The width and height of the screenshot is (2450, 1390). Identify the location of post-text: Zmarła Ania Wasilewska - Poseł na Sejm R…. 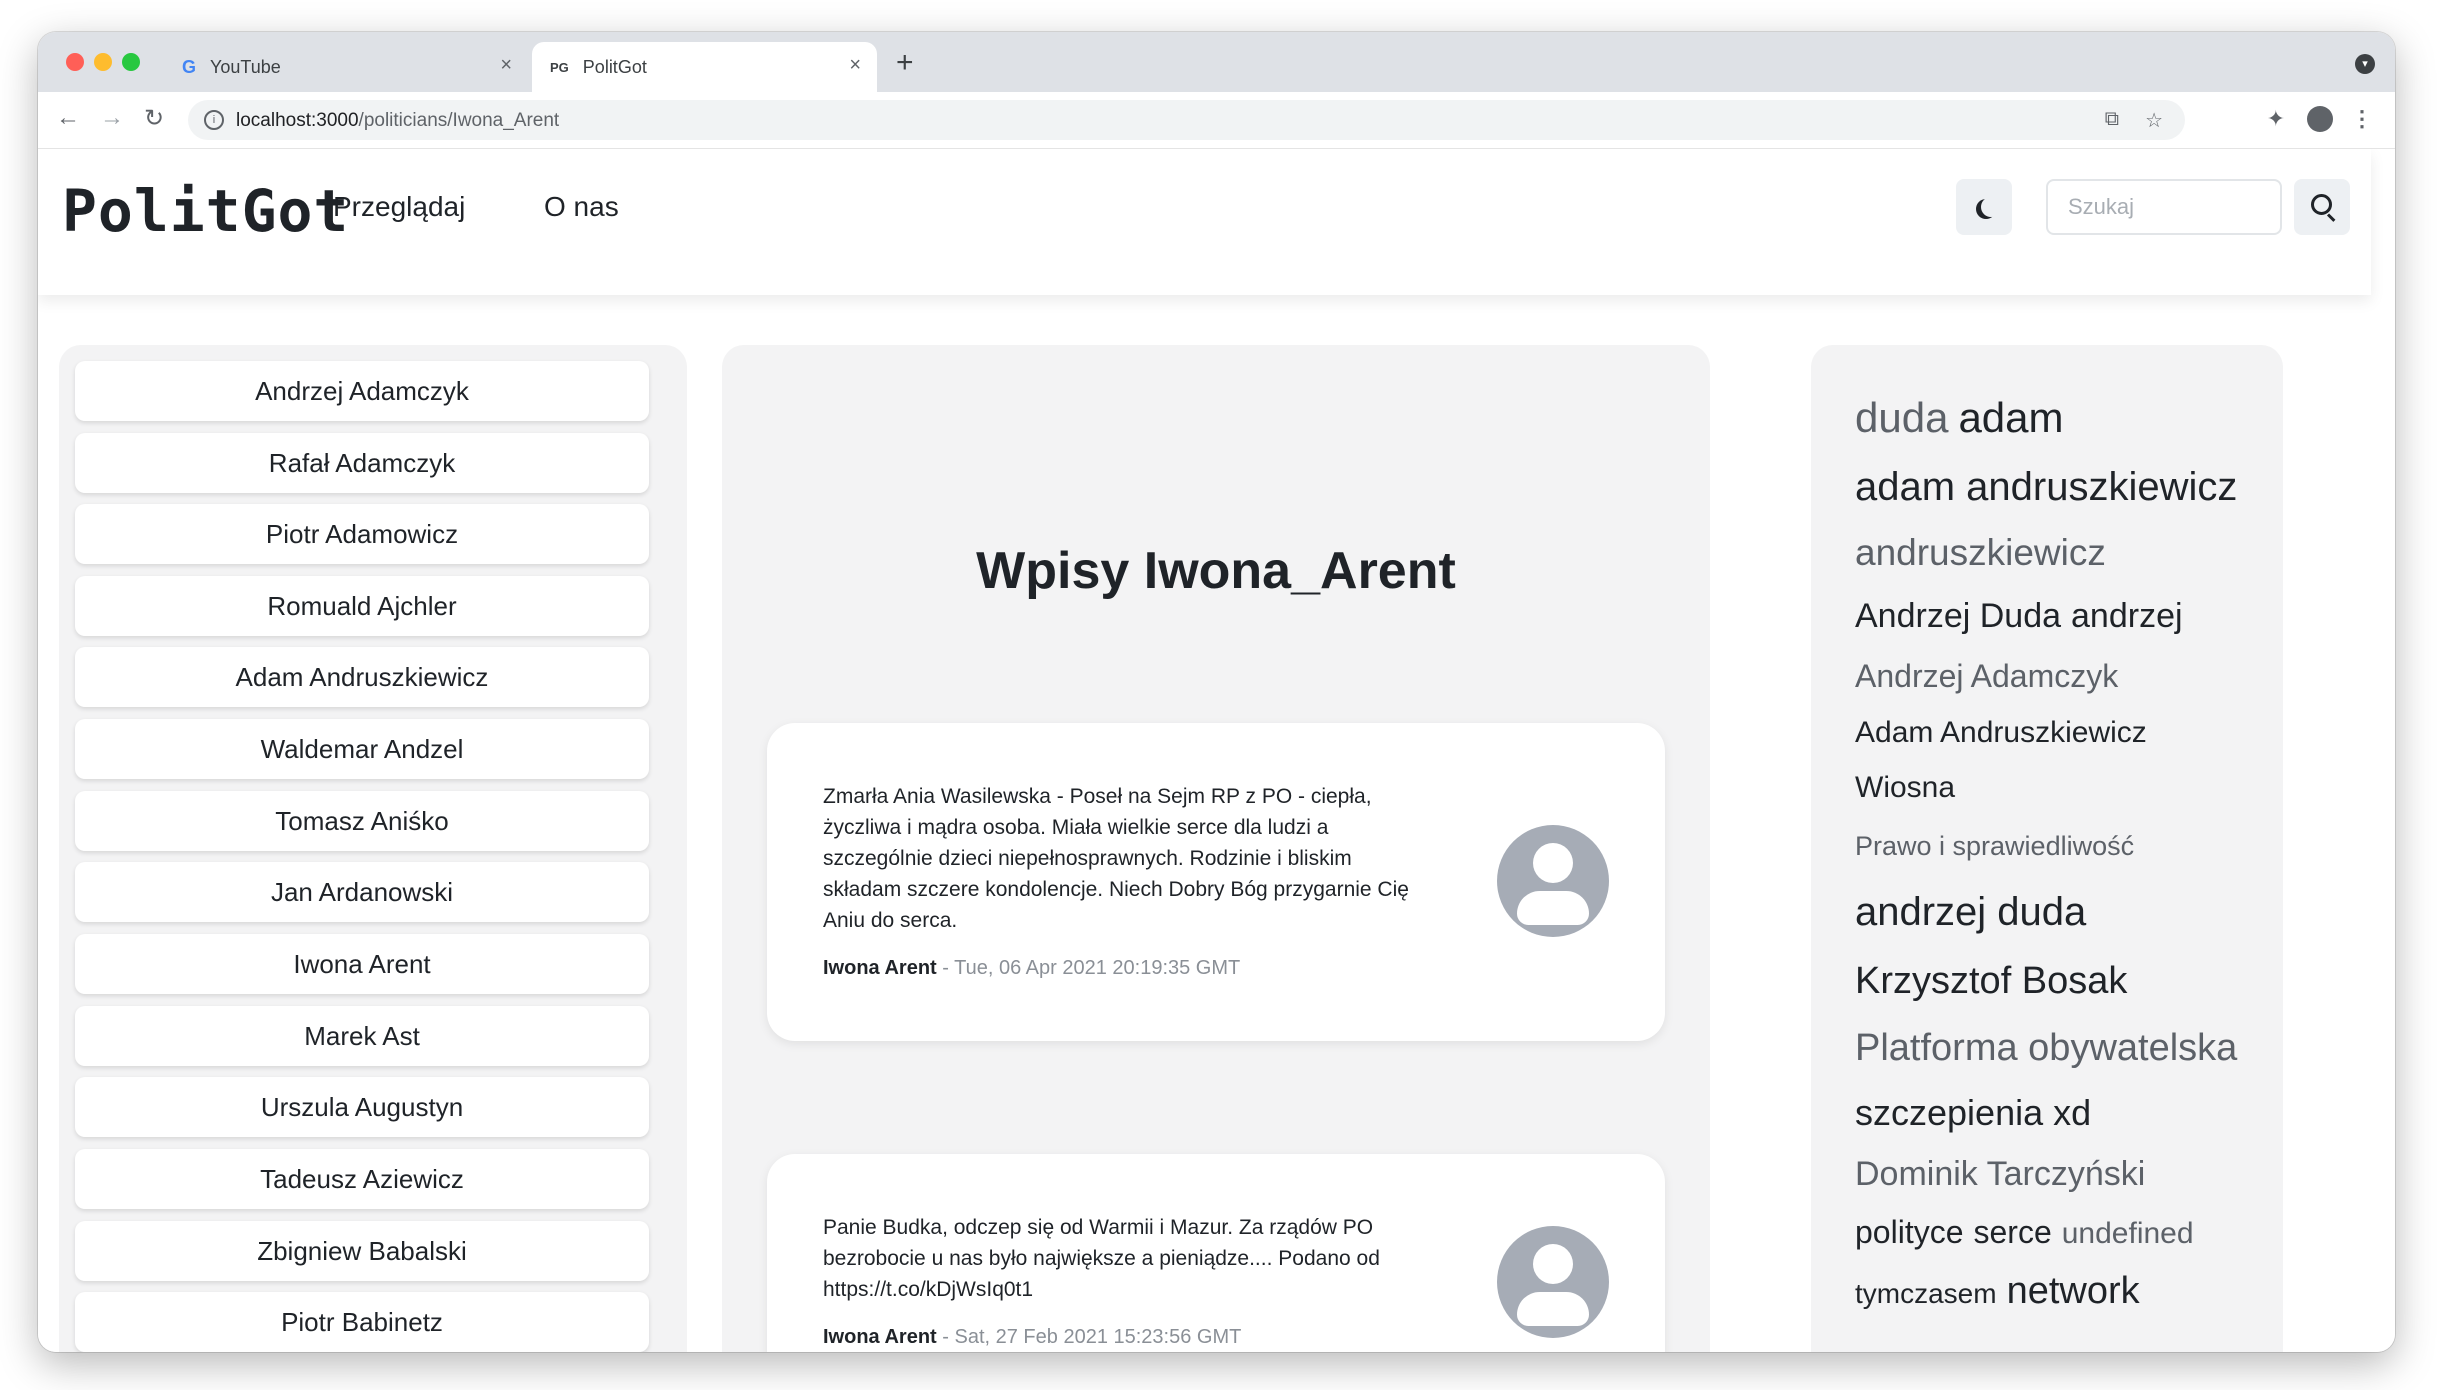
(1116, 858).